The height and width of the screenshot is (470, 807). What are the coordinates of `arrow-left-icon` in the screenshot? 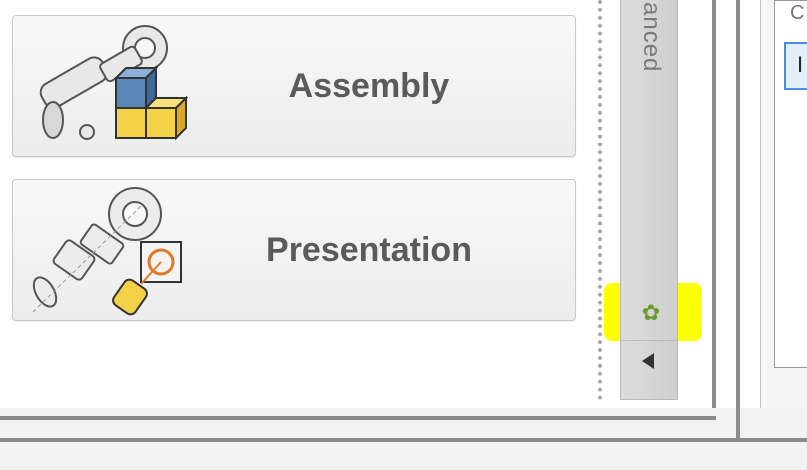 It's located at (648, 361).